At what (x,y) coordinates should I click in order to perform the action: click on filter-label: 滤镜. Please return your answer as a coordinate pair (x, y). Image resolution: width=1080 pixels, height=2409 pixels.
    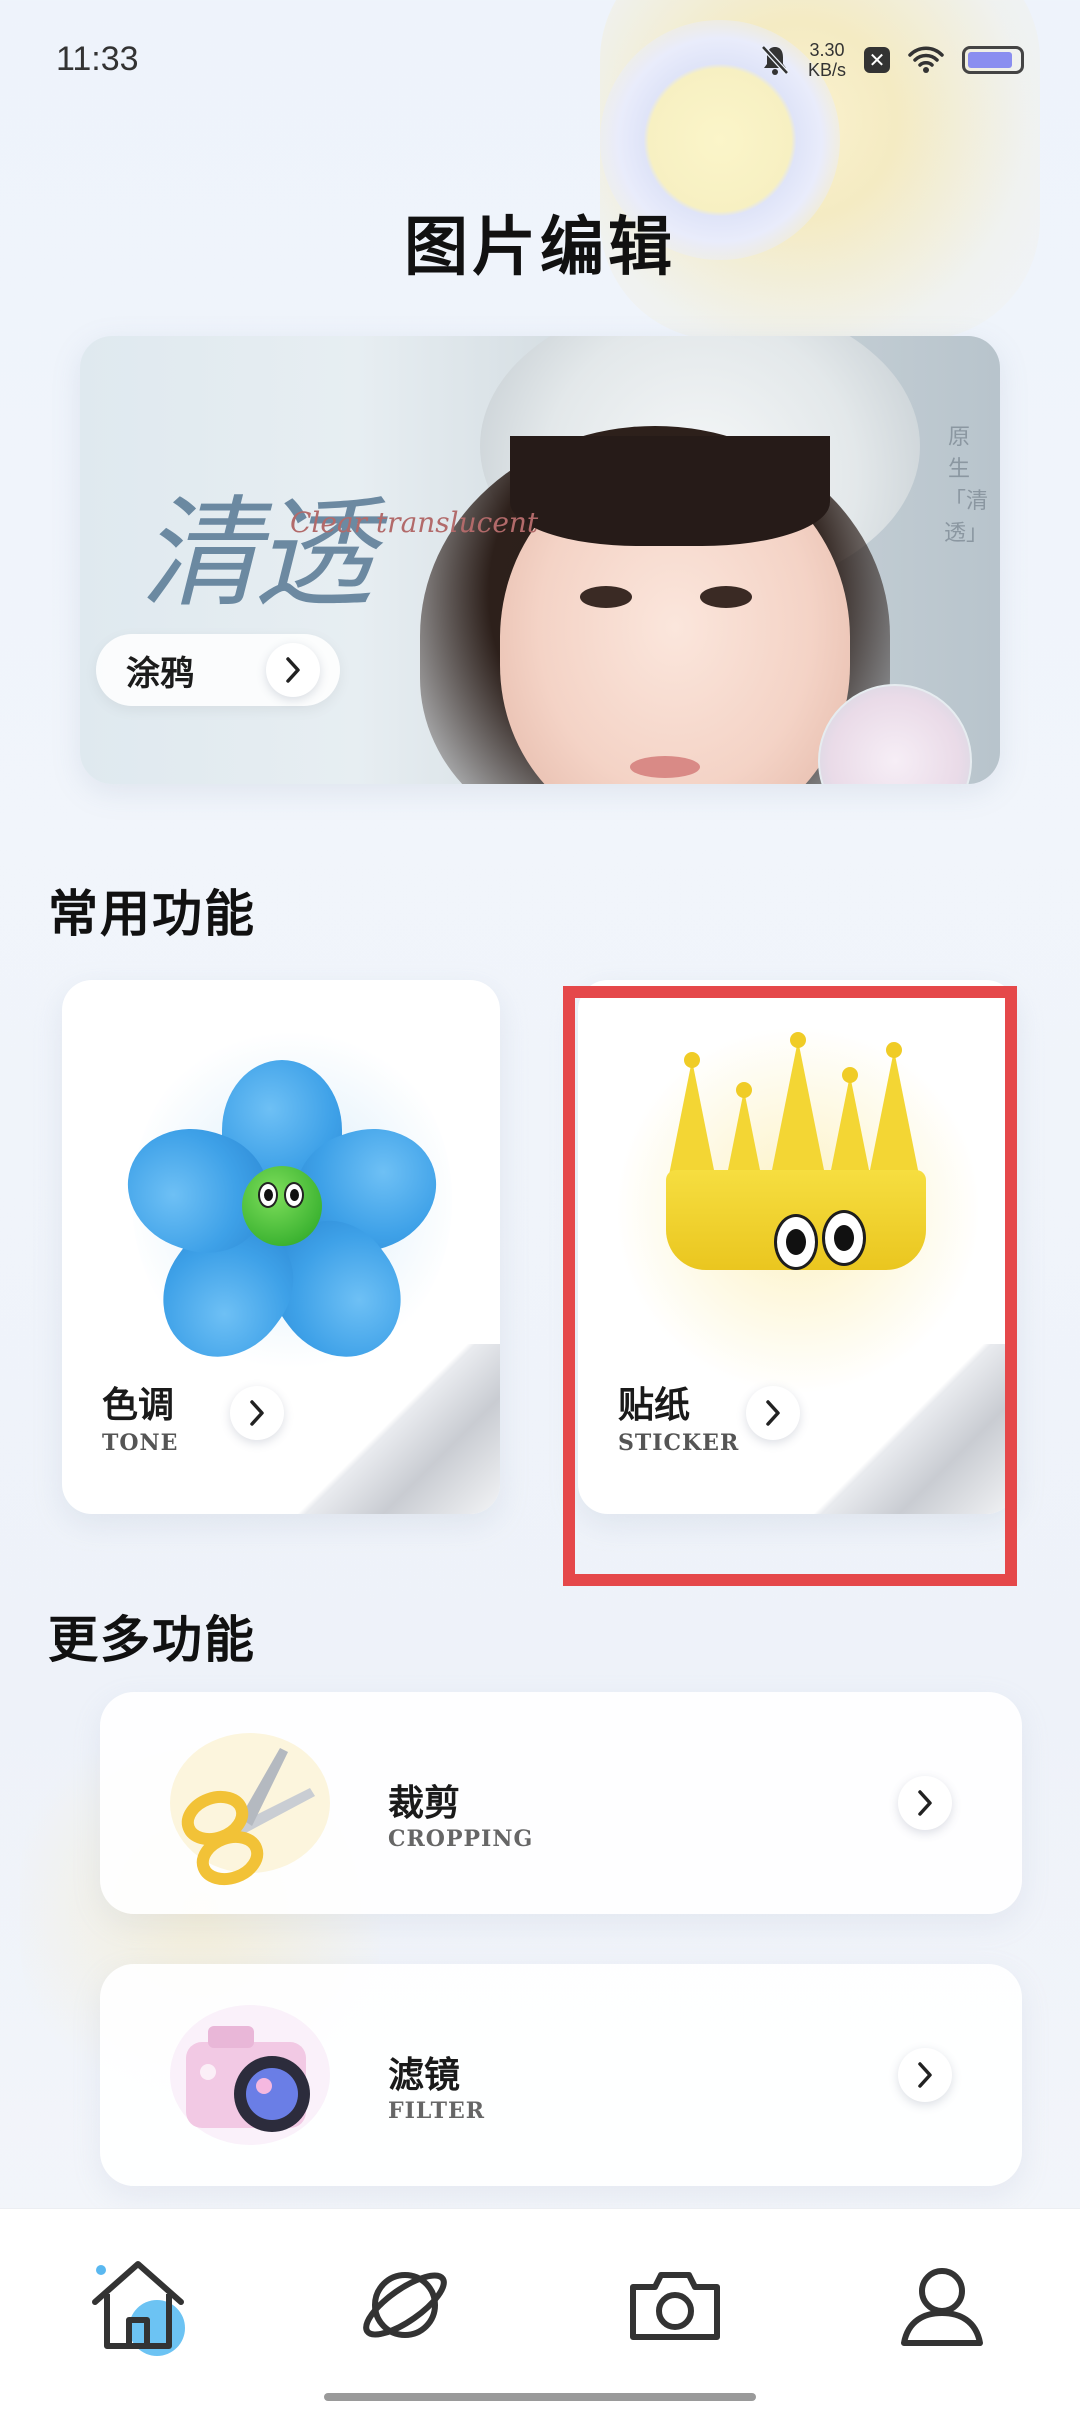
    Looking at the image, I should click on (424, 2075).